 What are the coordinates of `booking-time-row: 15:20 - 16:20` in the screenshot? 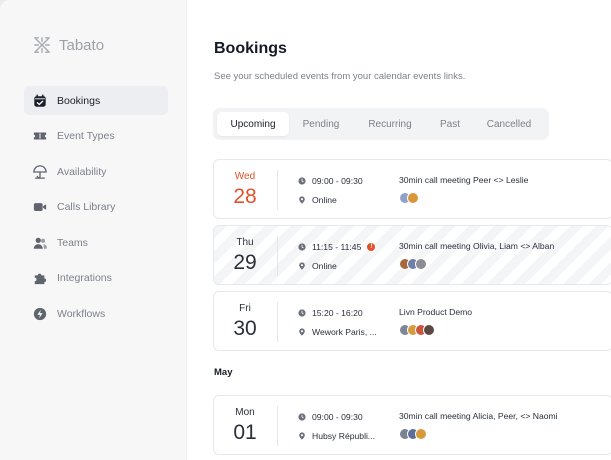 It's located at (330, 313).